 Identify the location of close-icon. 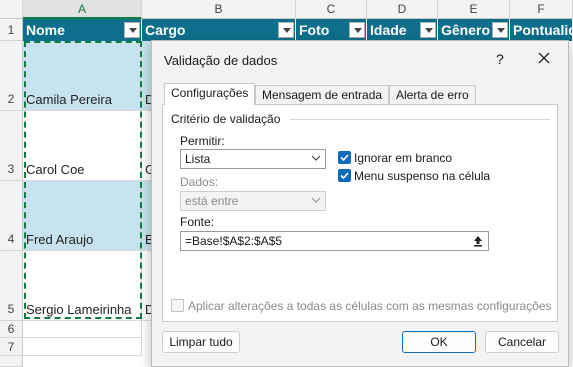
(544, 58).